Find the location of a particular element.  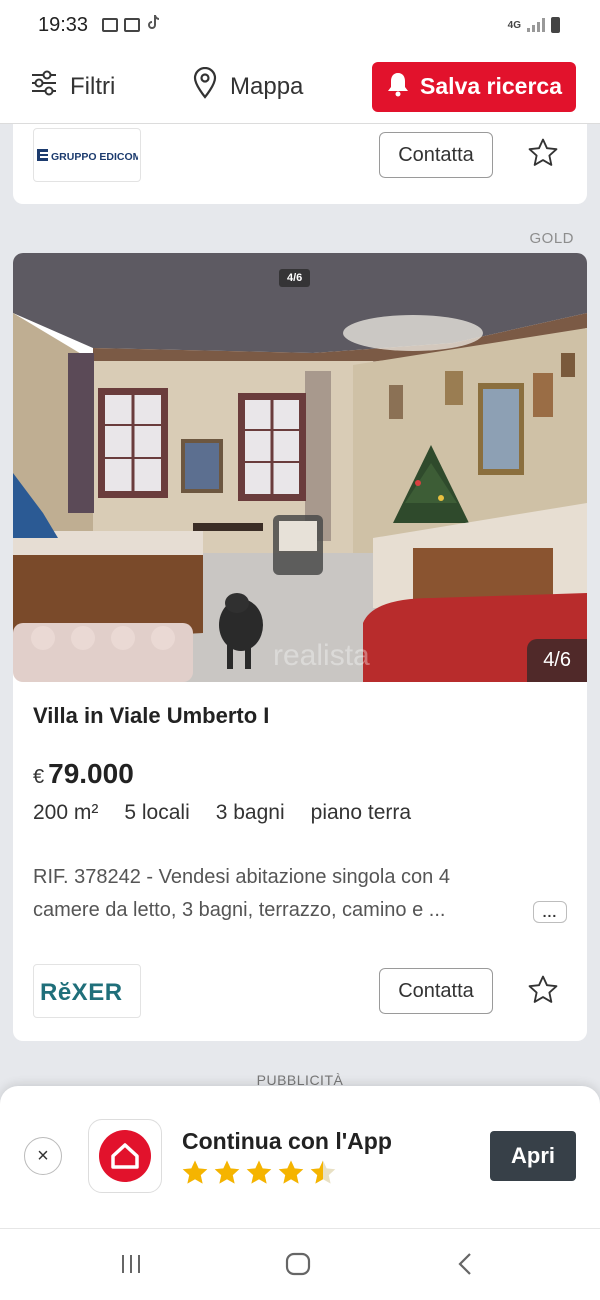

baths-feature: 3 bagni is located at coordinates (250, 812).